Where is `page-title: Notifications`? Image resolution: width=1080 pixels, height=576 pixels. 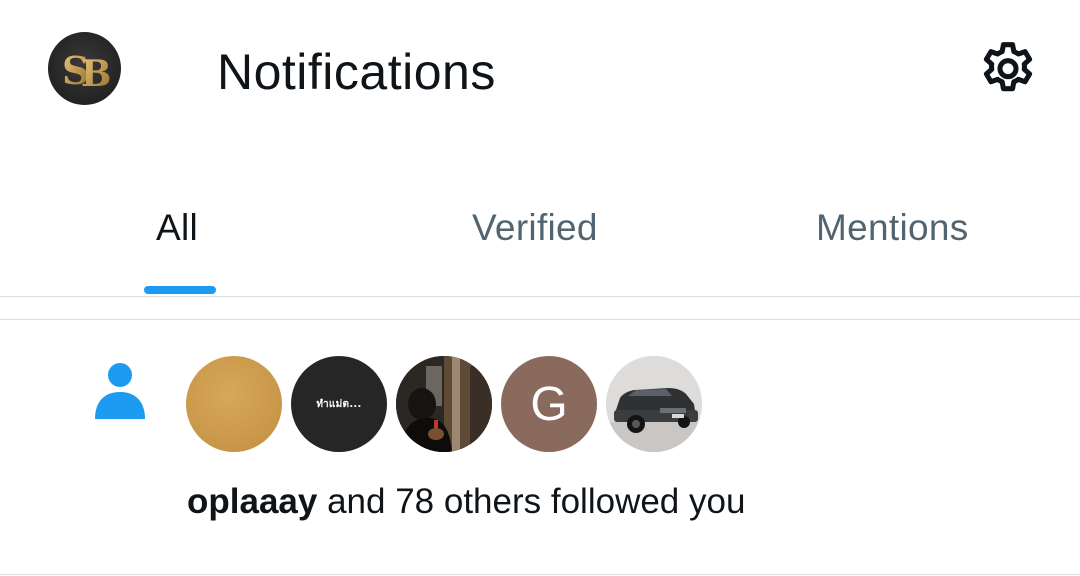 page-title: Notifications is located at coordinates (356, 72).